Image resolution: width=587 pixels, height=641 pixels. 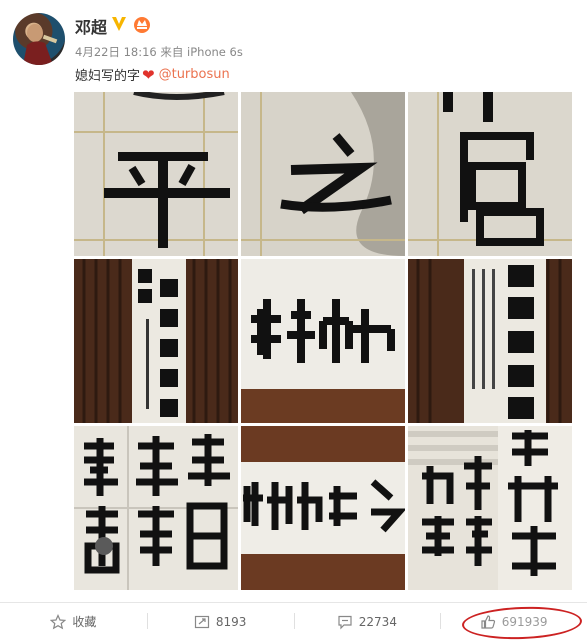 I want to click on favorite-button: 收藏, so click(x=73, y=621).